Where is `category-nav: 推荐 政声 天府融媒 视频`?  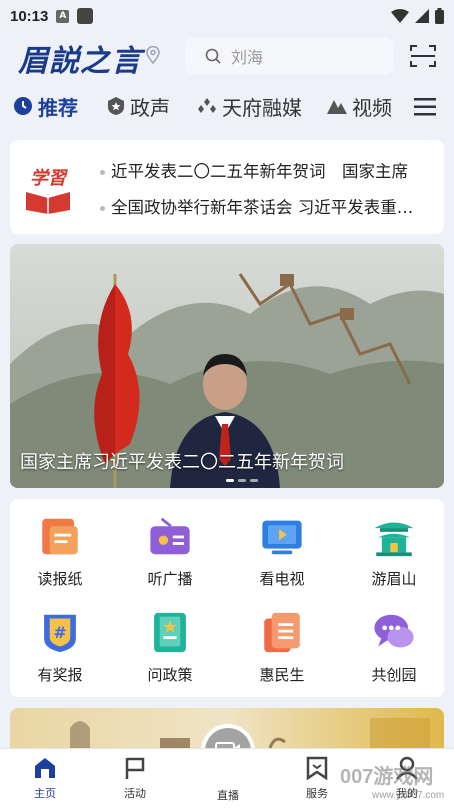
category-nav: 推荐 政声 天府融媒 视频 is located at coordinates (227, 106).